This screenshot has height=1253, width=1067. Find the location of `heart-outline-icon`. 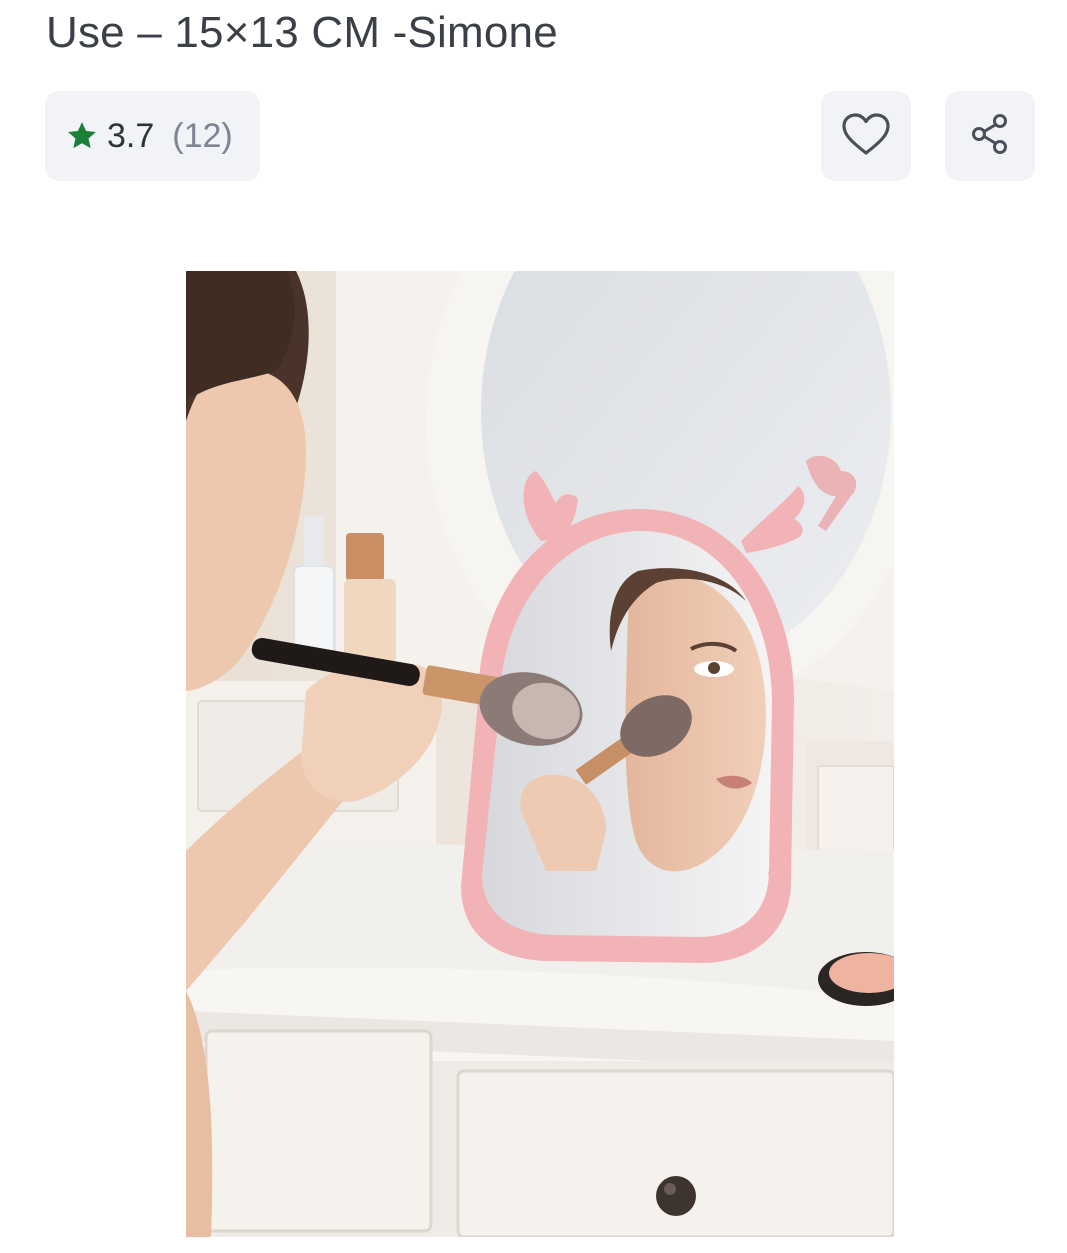

heart-outline-icon is located at coordinates (866, 136).